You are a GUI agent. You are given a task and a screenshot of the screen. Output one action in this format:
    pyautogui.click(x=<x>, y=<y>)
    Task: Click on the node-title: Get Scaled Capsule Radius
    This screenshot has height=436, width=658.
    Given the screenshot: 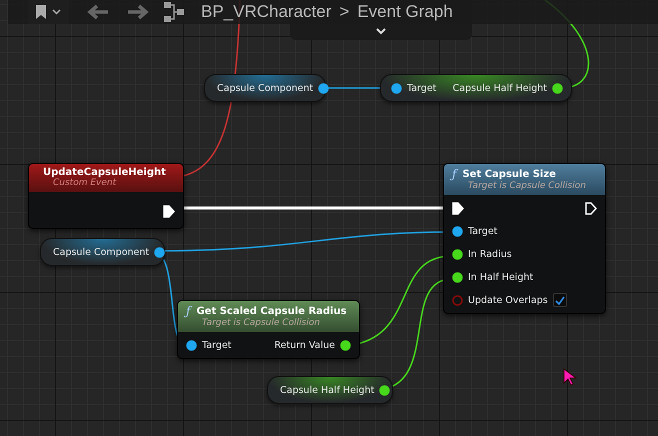 What is the action you would take?
    pyautogui.click(x=271, y=311)
    